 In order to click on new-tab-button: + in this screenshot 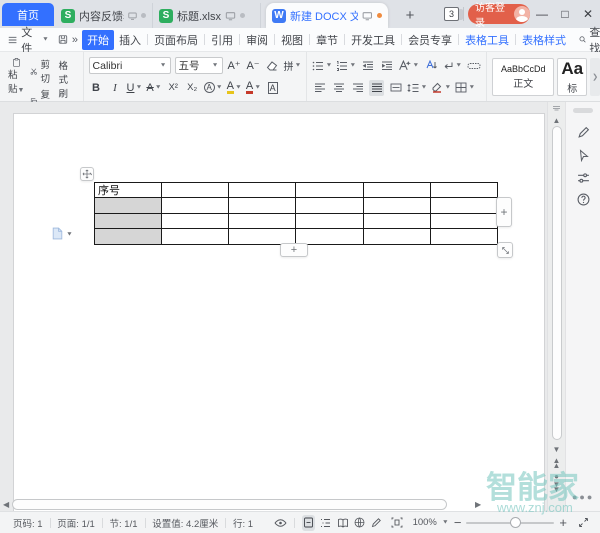, I will do `click(410, 15)`.